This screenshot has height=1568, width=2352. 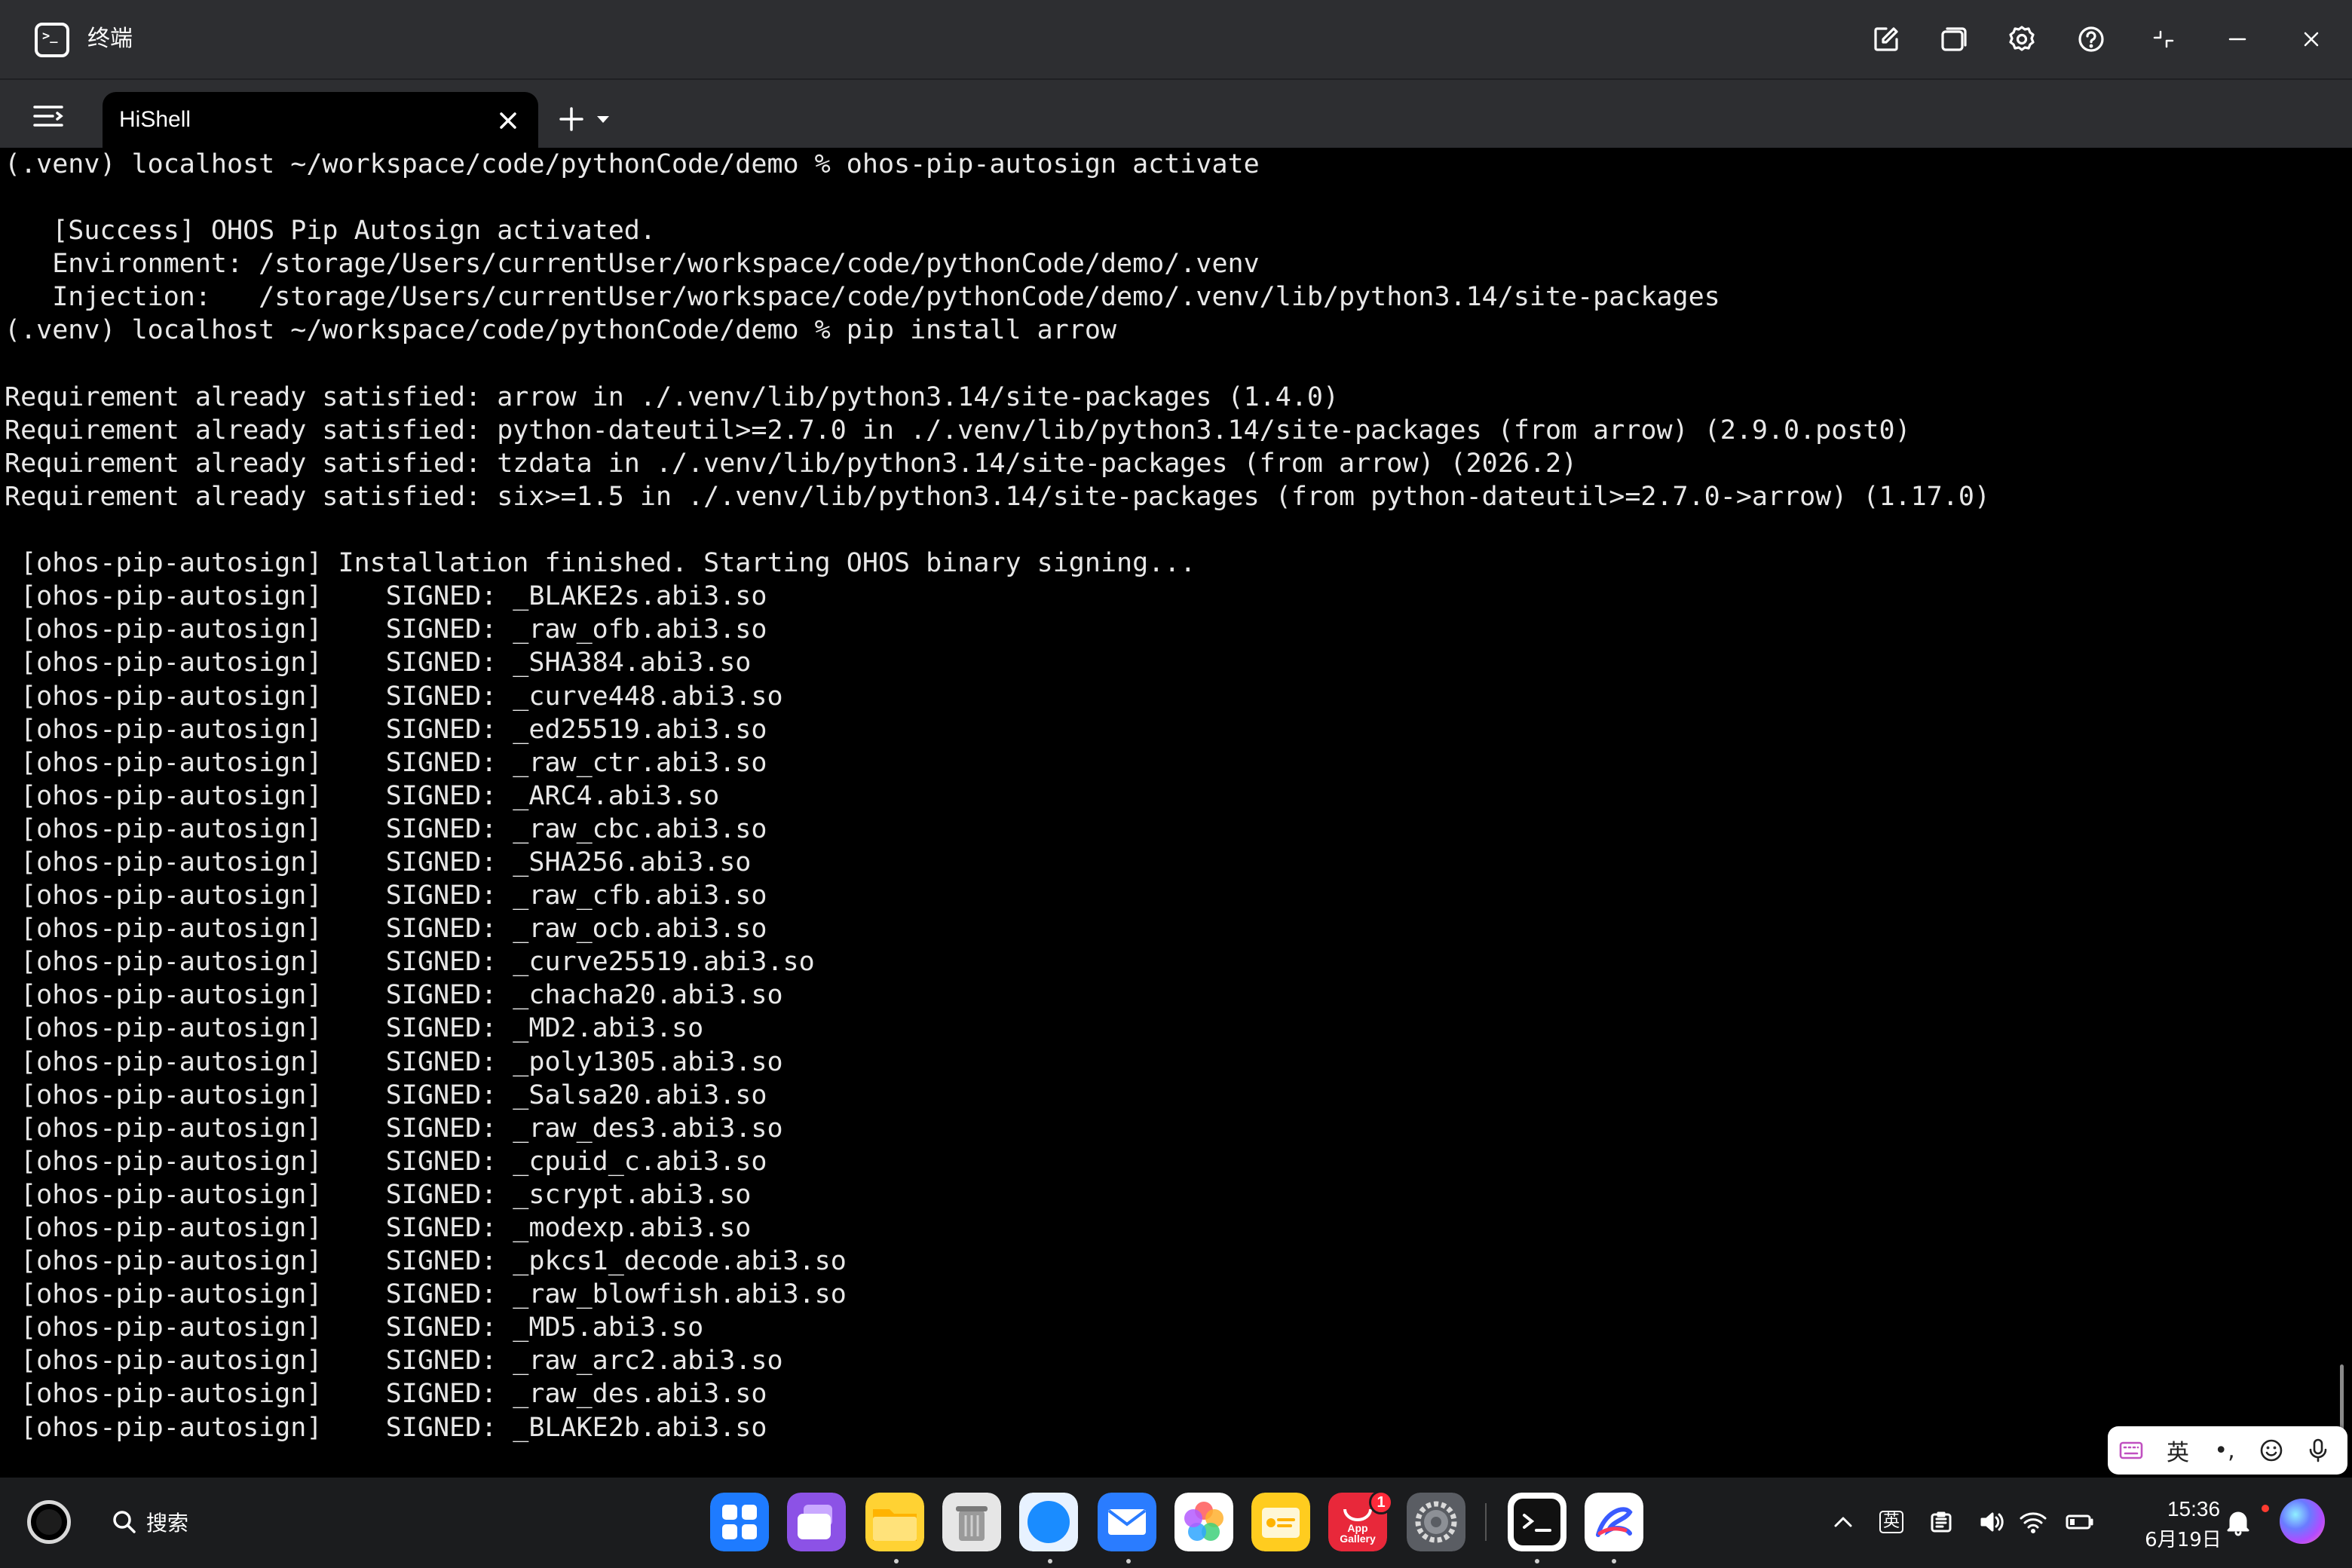 What do you see at coordinates (2318, 1450) in the screenshot?
I see `microphone-icon` at bounding box center [2318, 1450].